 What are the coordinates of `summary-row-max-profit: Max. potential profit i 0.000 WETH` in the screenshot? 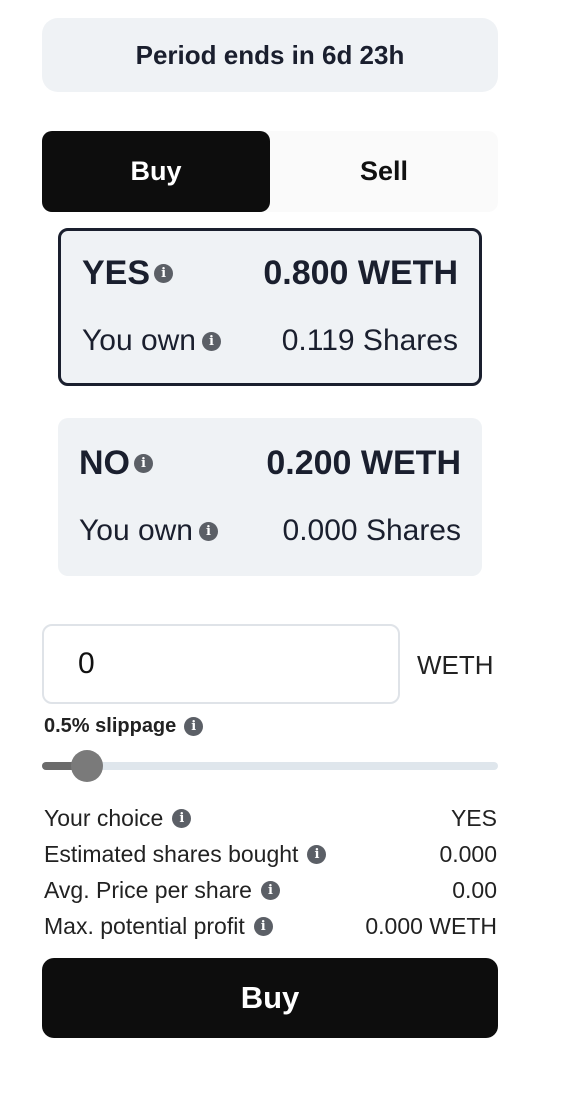 It's located at (270, 926).